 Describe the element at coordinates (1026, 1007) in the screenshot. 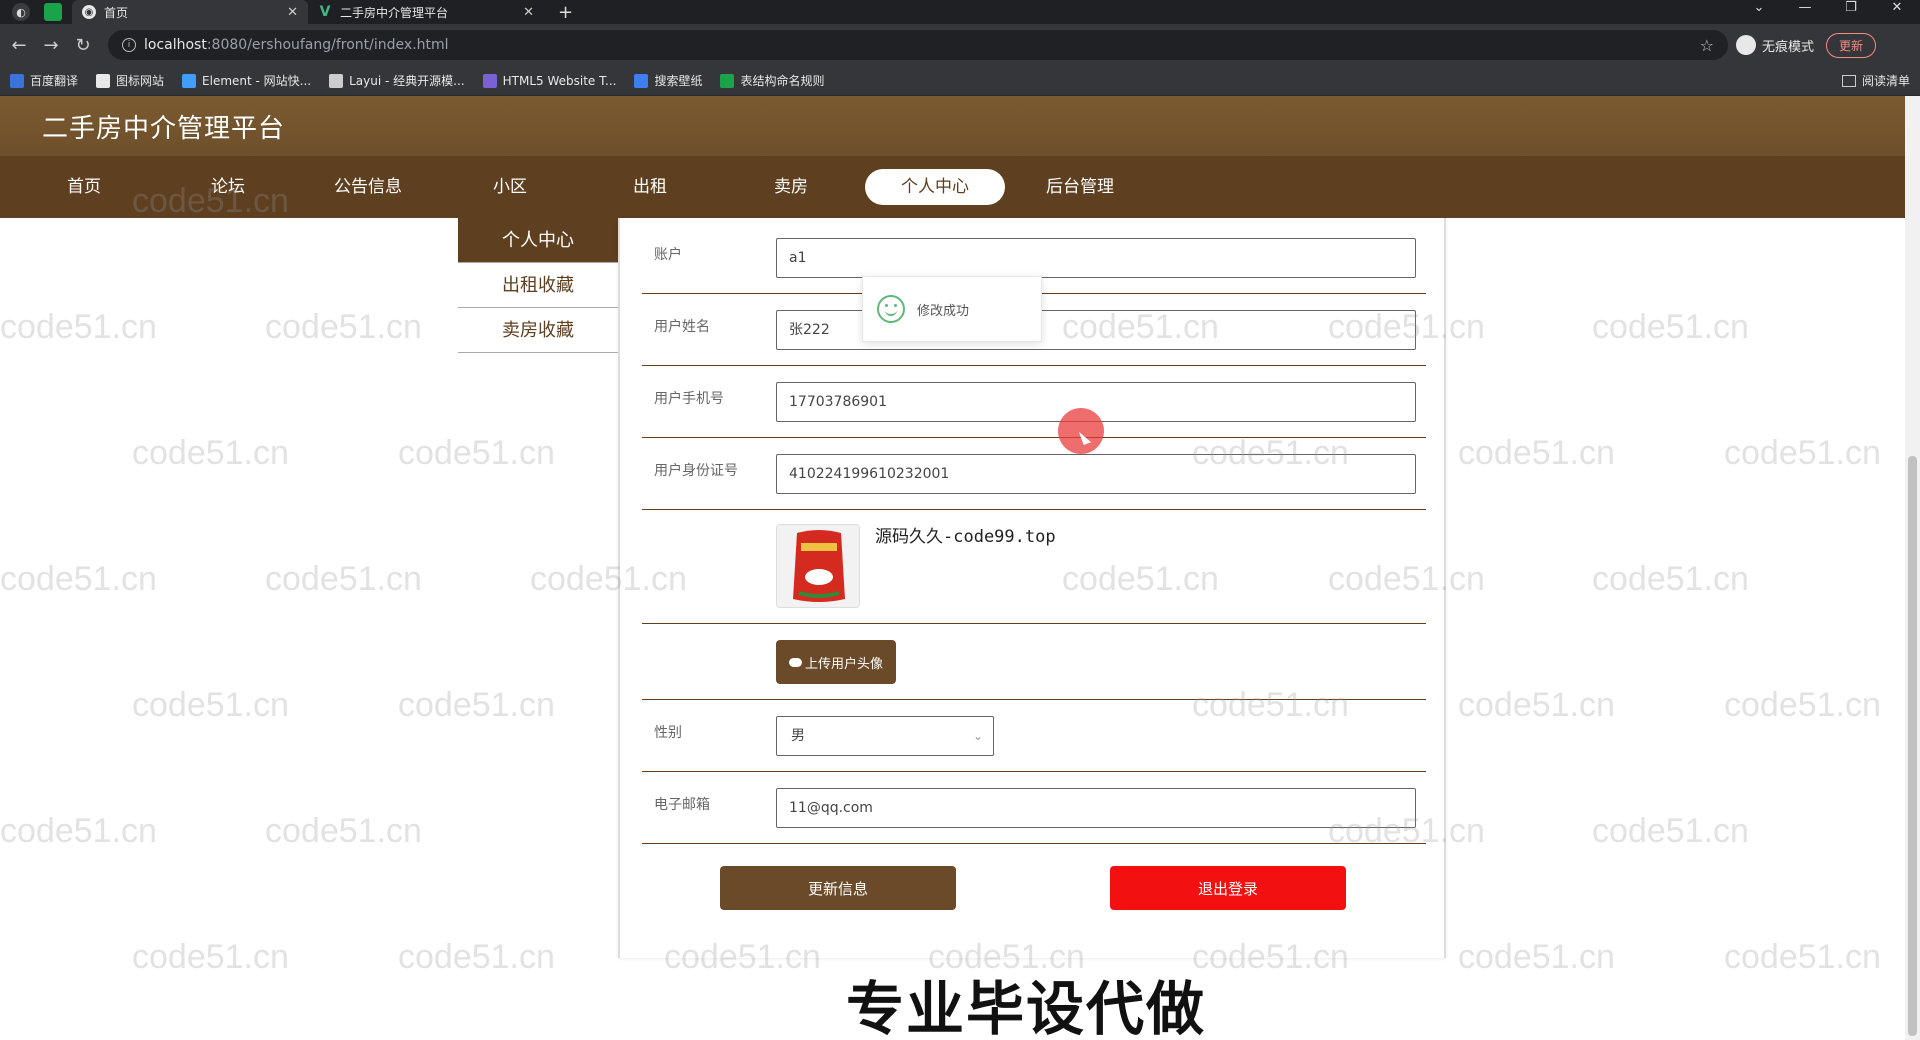

I see `video-caption: 专业毕设代做` at that location.